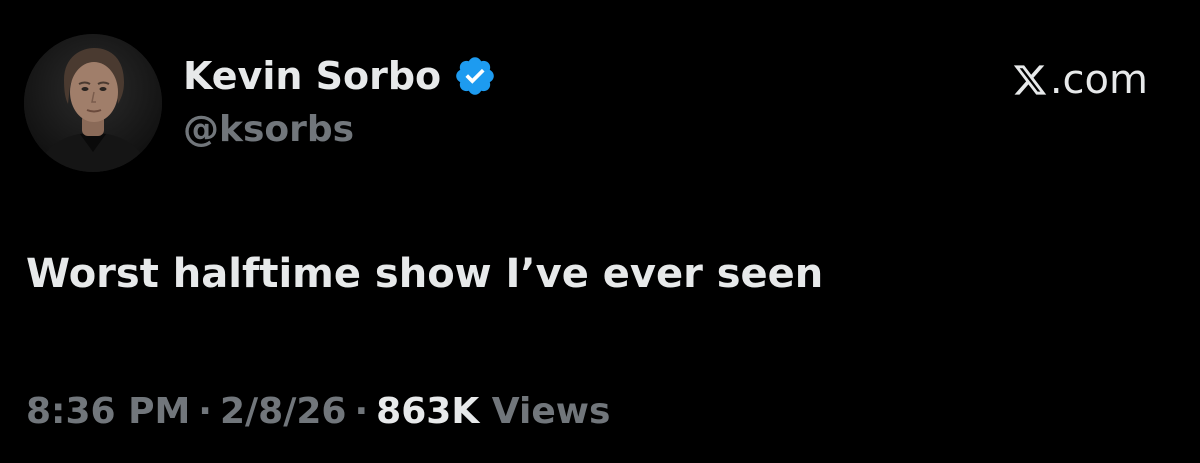  I want to click on tweet-meta: 8:36 PM · 2/8/26 · 863K Views, so click(318, 411).